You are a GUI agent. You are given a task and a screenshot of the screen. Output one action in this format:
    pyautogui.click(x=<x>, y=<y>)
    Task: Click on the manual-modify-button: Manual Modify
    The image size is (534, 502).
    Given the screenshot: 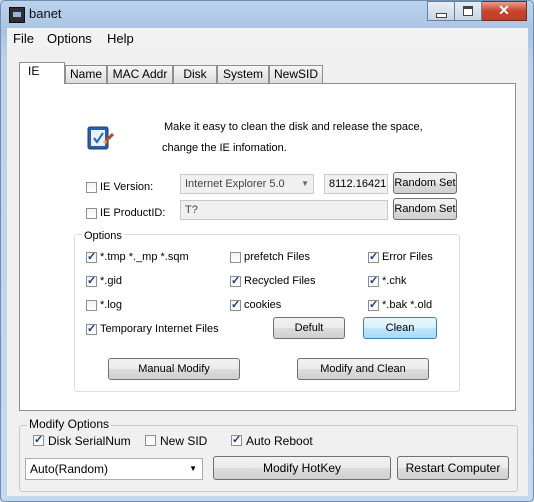 What is the action you would take?
    pyautogui.click(x=174, y=369)
    